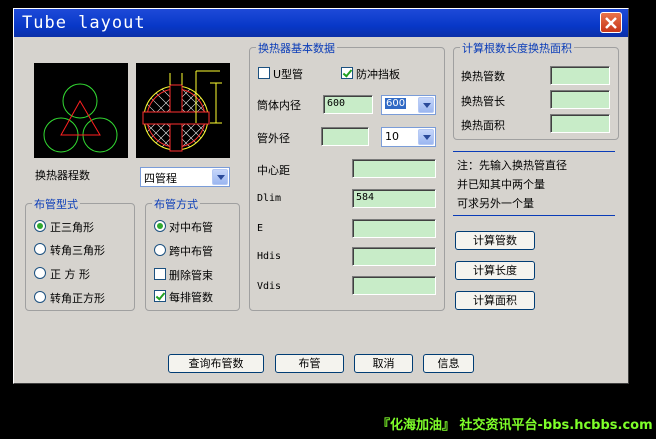  Describe the element at coordinates (216, 363) in the screenshot. I see `query-layout-button: 查询布管数` at that location.